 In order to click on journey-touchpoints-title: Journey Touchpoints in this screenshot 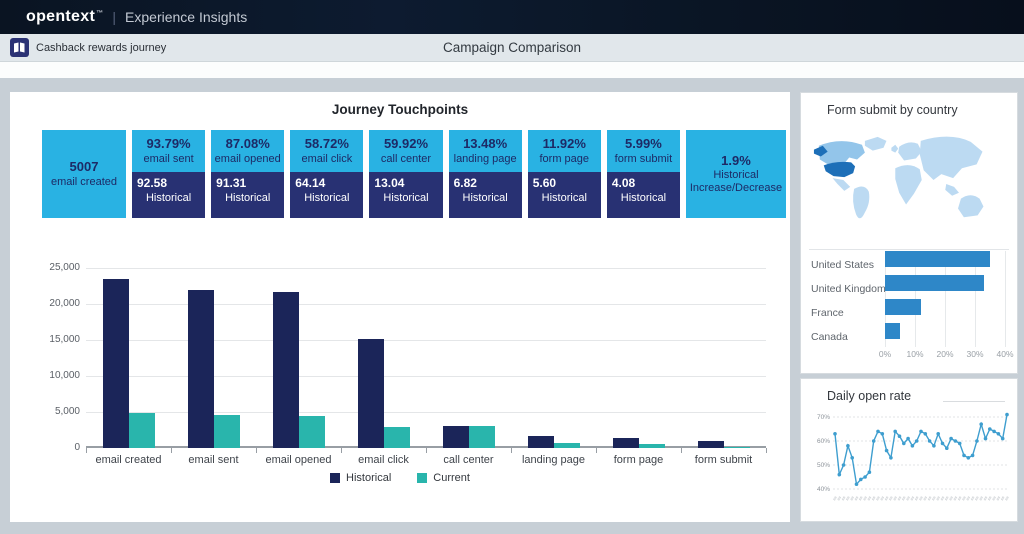, I will do `click(400, 109)`.